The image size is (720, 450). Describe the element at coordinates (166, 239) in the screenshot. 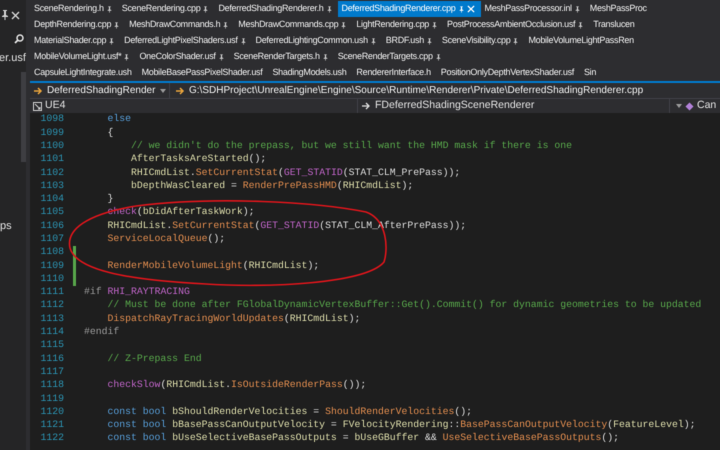

I see `code-line: ServiceLocalQueue();` at that location.